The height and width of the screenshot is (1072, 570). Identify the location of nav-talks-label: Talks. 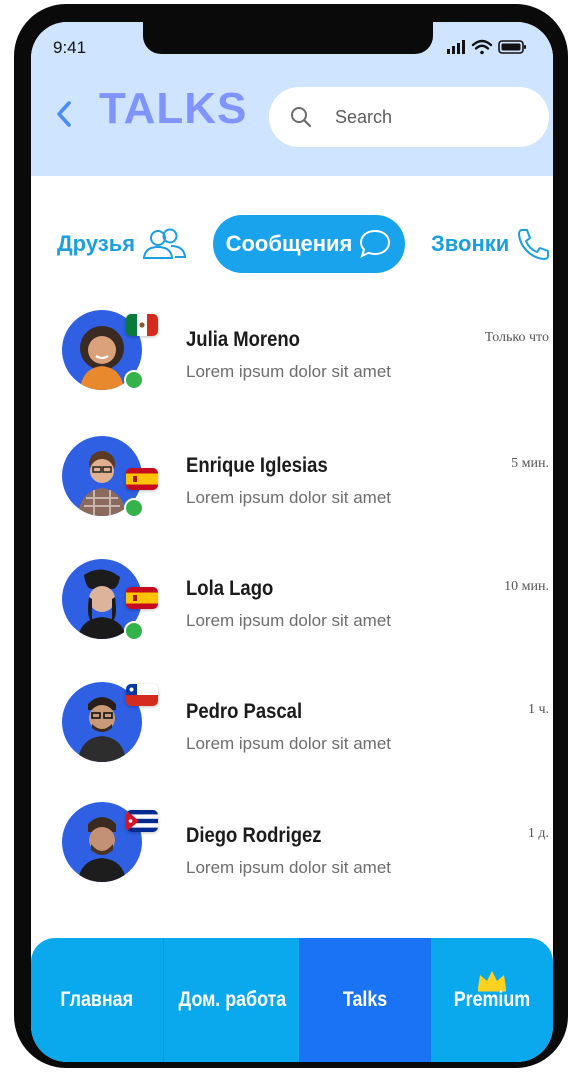
(365, 999).